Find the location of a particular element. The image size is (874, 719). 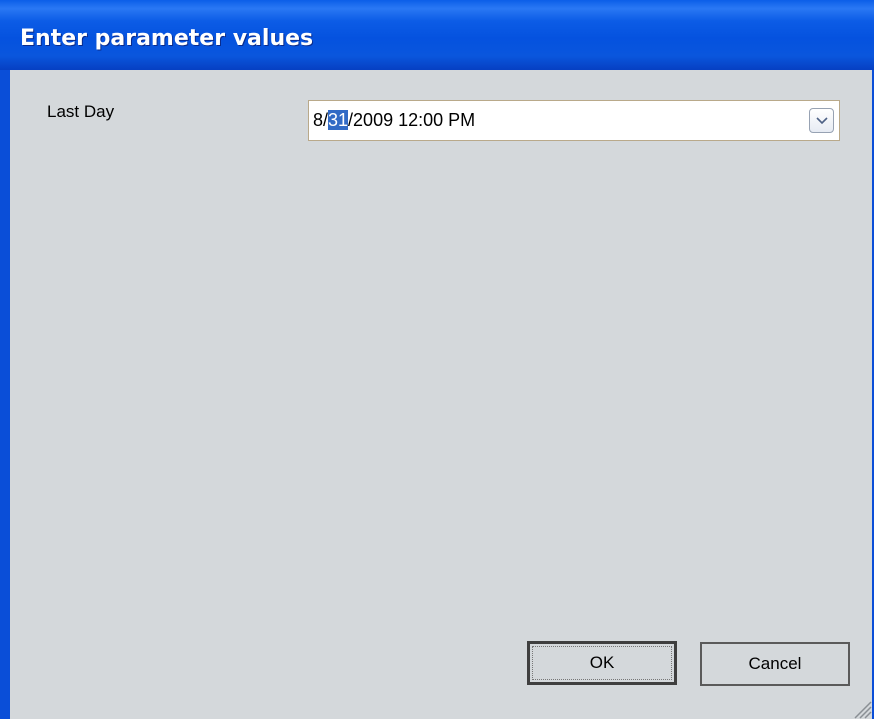

focus-rect is located at coordinates (602, 663).